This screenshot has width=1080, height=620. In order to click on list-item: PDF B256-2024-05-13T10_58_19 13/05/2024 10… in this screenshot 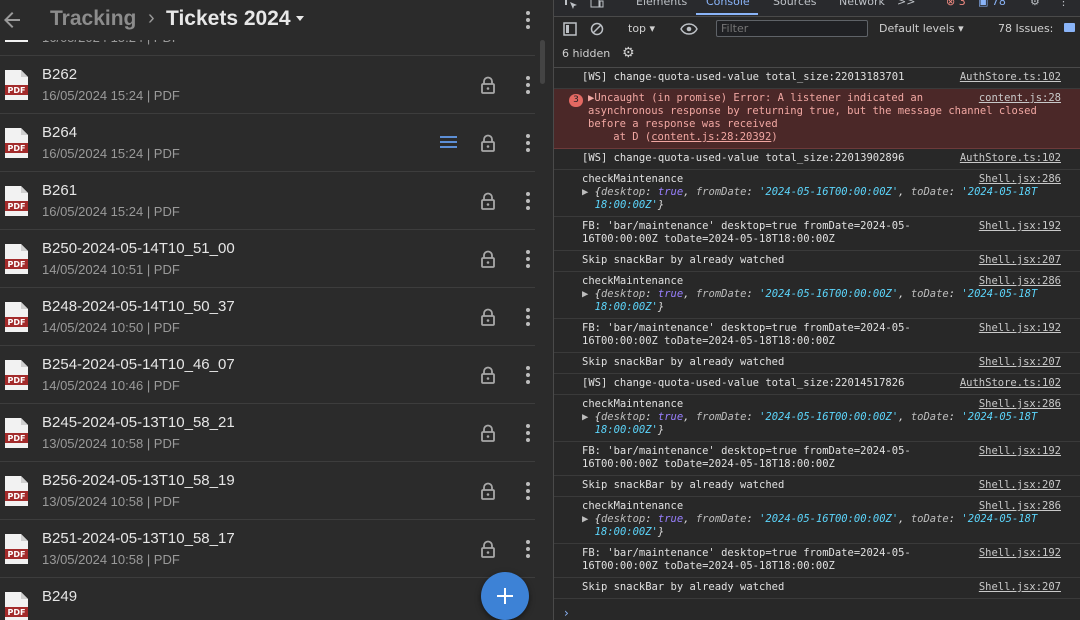, I will do `click(276, 491)`.